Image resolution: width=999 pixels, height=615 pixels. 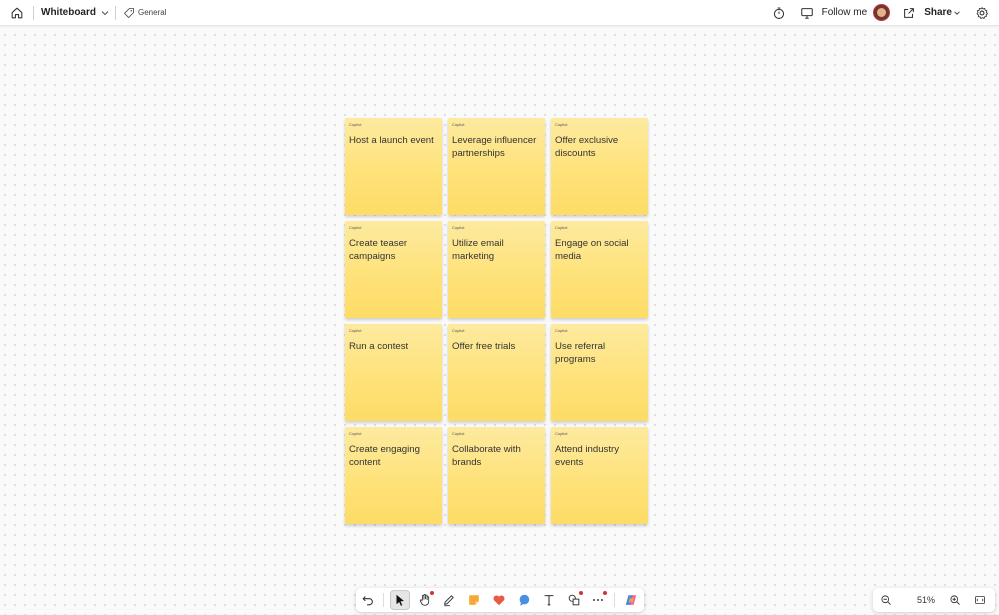 I want to click on home-icon, so click(x=17, y=12).